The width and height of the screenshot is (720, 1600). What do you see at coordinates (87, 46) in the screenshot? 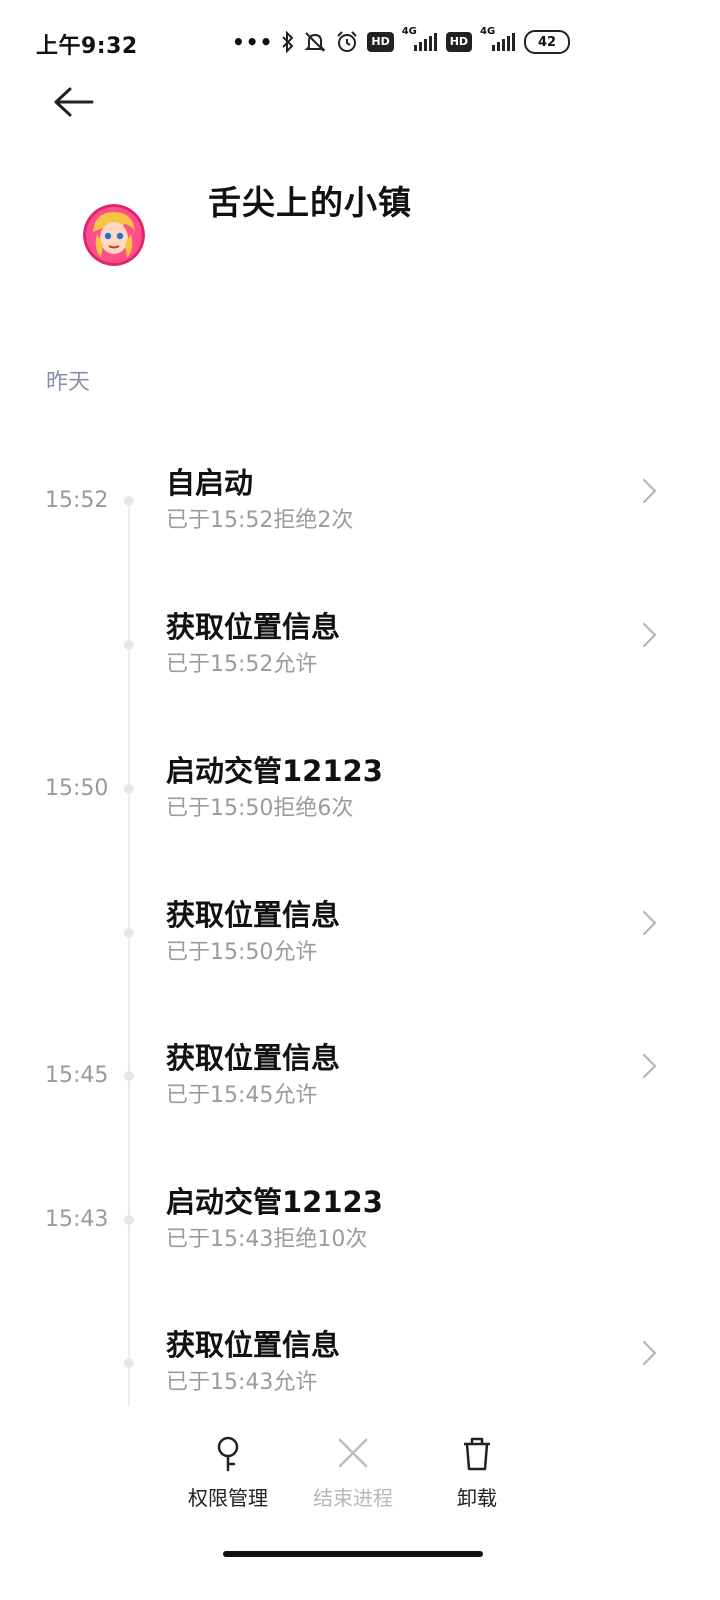
I see `status-time: 上午9:32` at bounding box center [87, 46].